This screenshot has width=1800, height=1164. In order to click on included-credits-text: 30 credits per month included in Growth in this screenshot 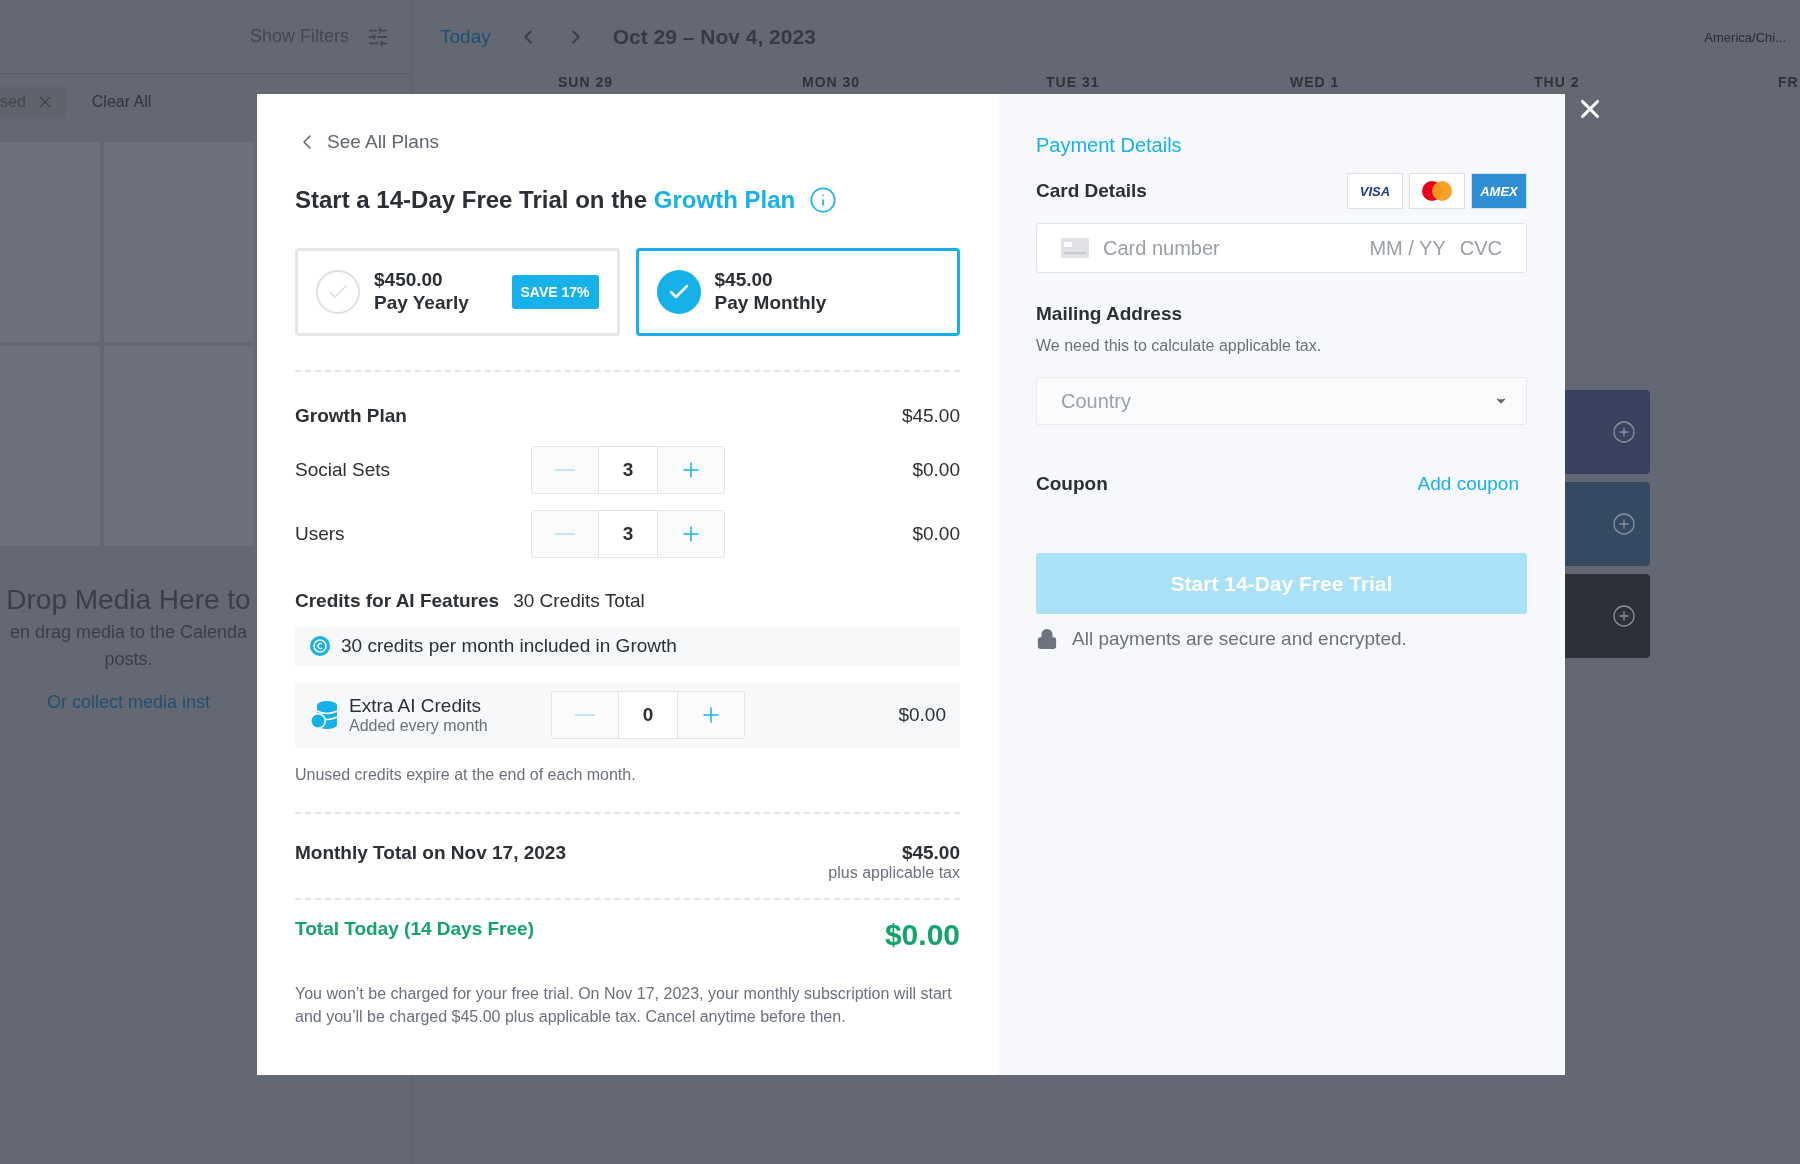, I will do `click(509, 646)`.